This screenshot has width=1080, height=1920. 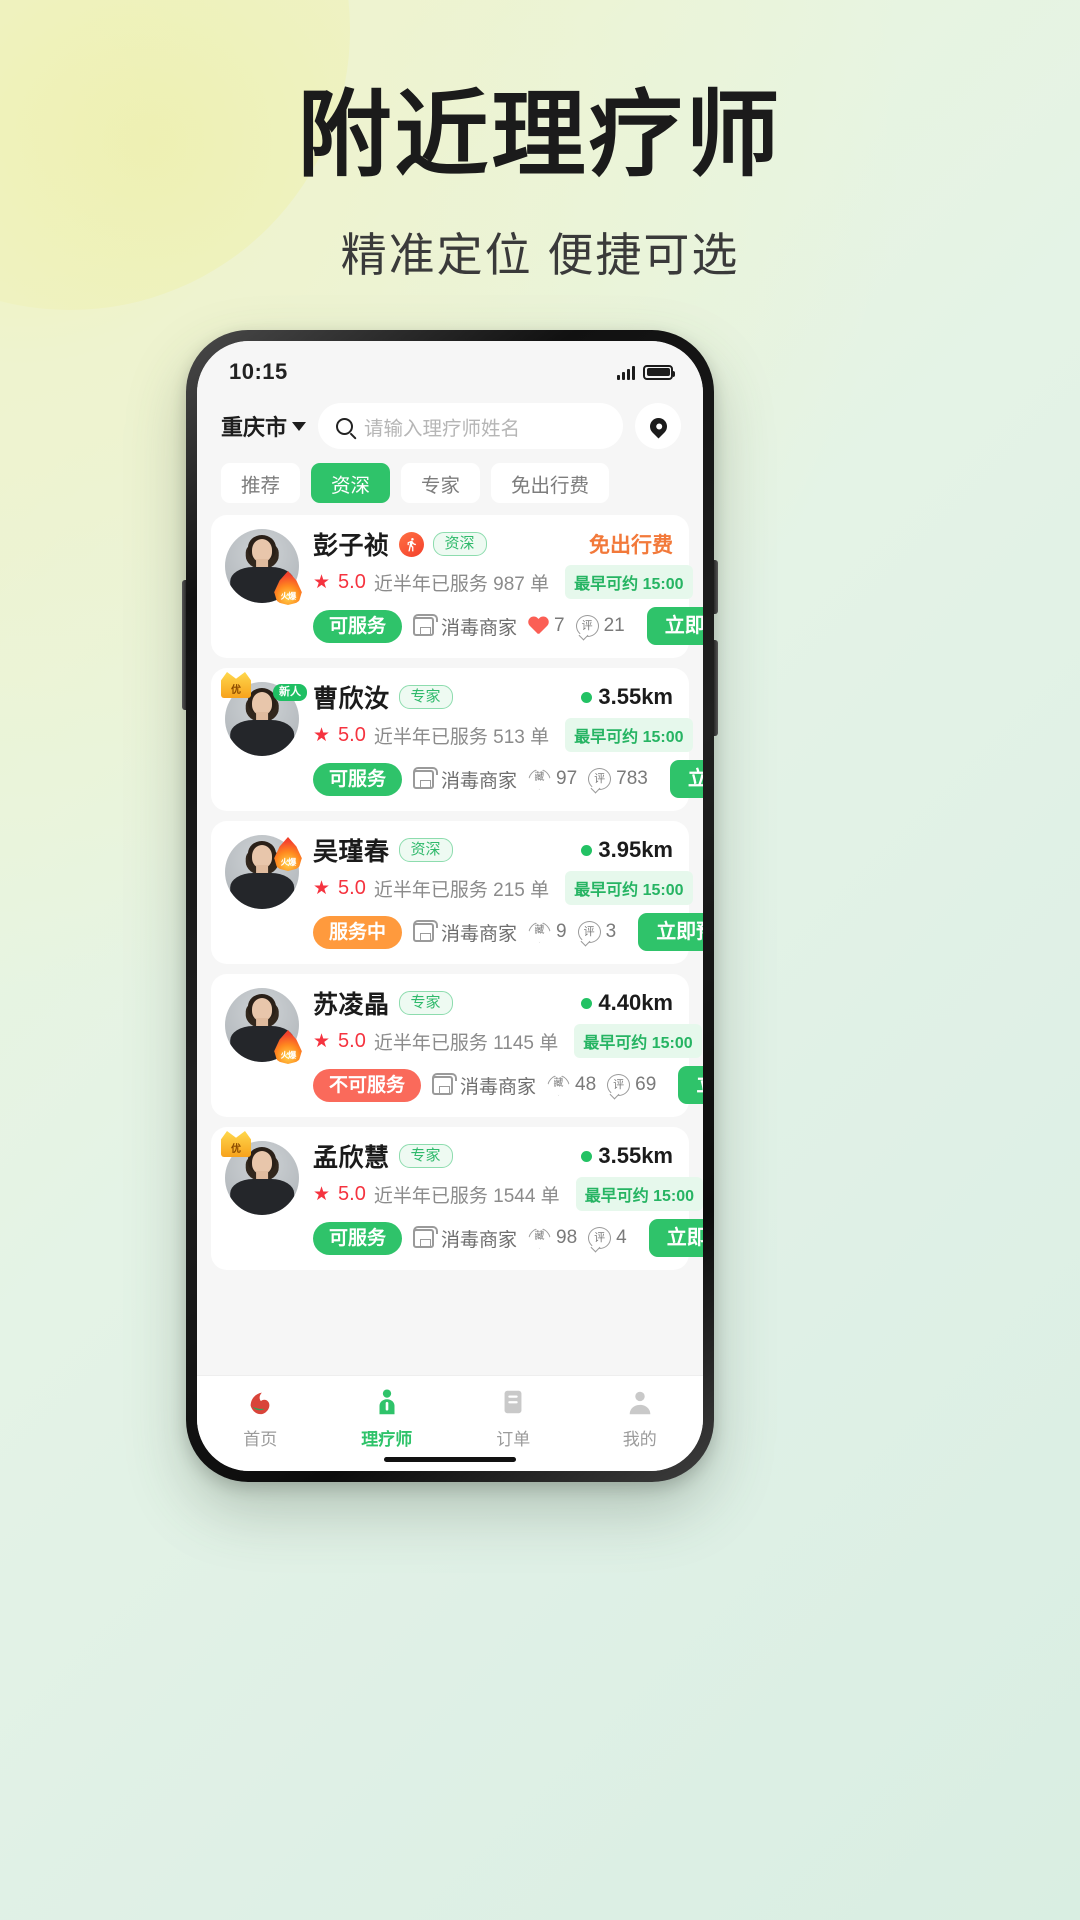 I want to click on like-metric: 藏 9, so click(x=547, y=932).